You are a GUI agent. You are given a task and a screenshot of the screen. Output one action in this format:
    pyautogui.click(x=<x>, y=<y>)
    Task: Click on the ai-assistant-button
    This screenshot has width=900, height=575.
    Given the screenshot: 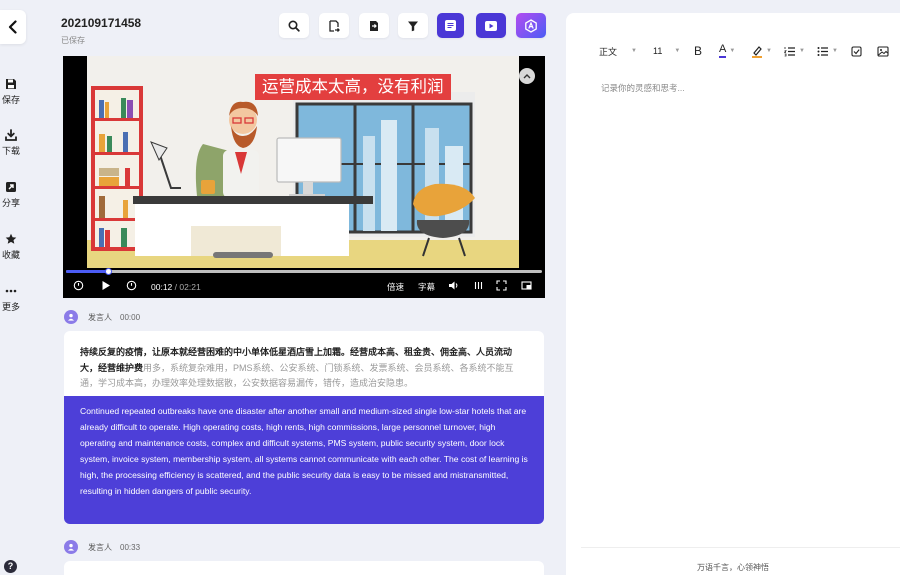 What is the action you would take?
    pyautogui.click(x=531, y=25)
    